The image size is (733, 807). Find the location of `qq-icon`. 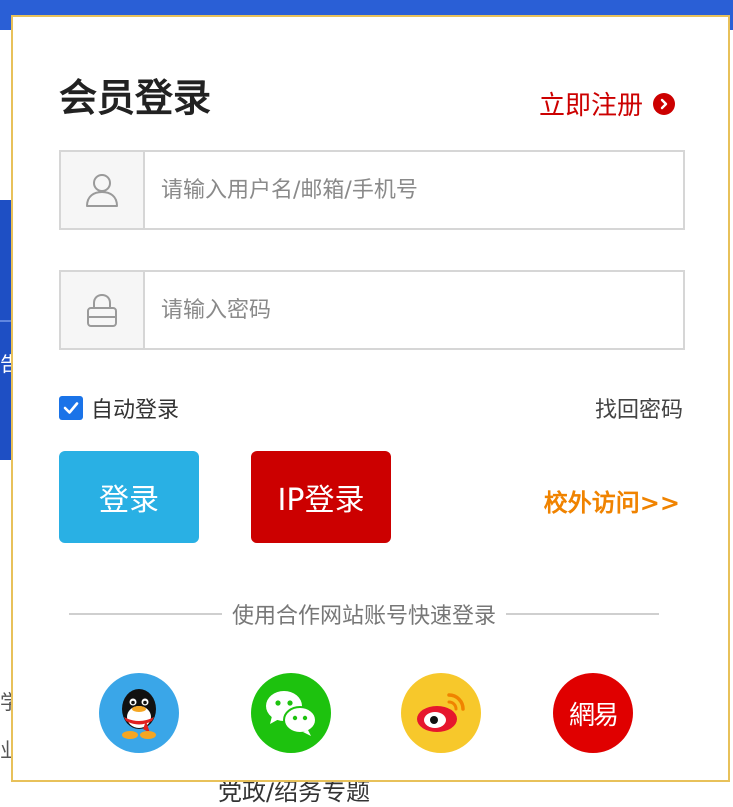

qq-icon is located at coordinates (139, 714).